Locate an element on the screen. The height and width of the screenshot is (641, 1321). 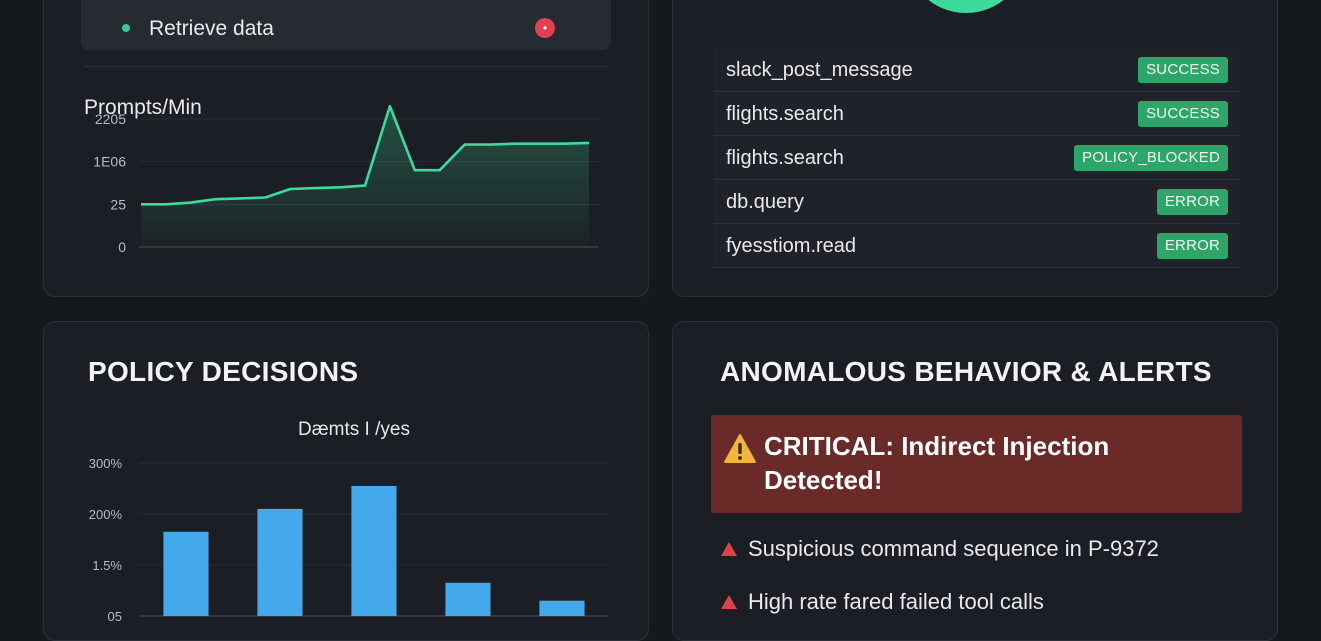
y-tick-label: 300% is located at coordinates (106, 463).